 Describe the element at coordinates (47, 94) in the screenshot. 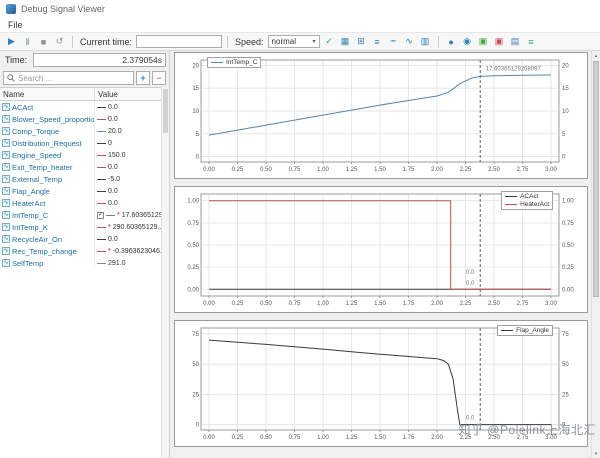

I see `column-header-name: Name` at that location.